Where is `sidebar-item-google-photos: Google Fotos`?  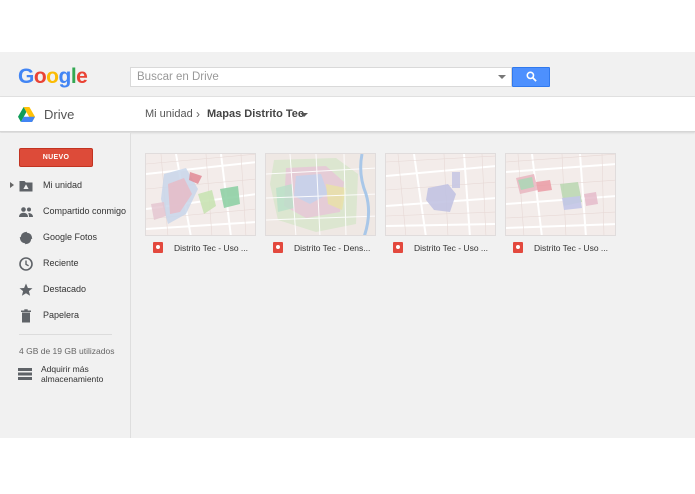 sidebar-item-google-photos: Google Fotos is located at coordinates (65, 238).